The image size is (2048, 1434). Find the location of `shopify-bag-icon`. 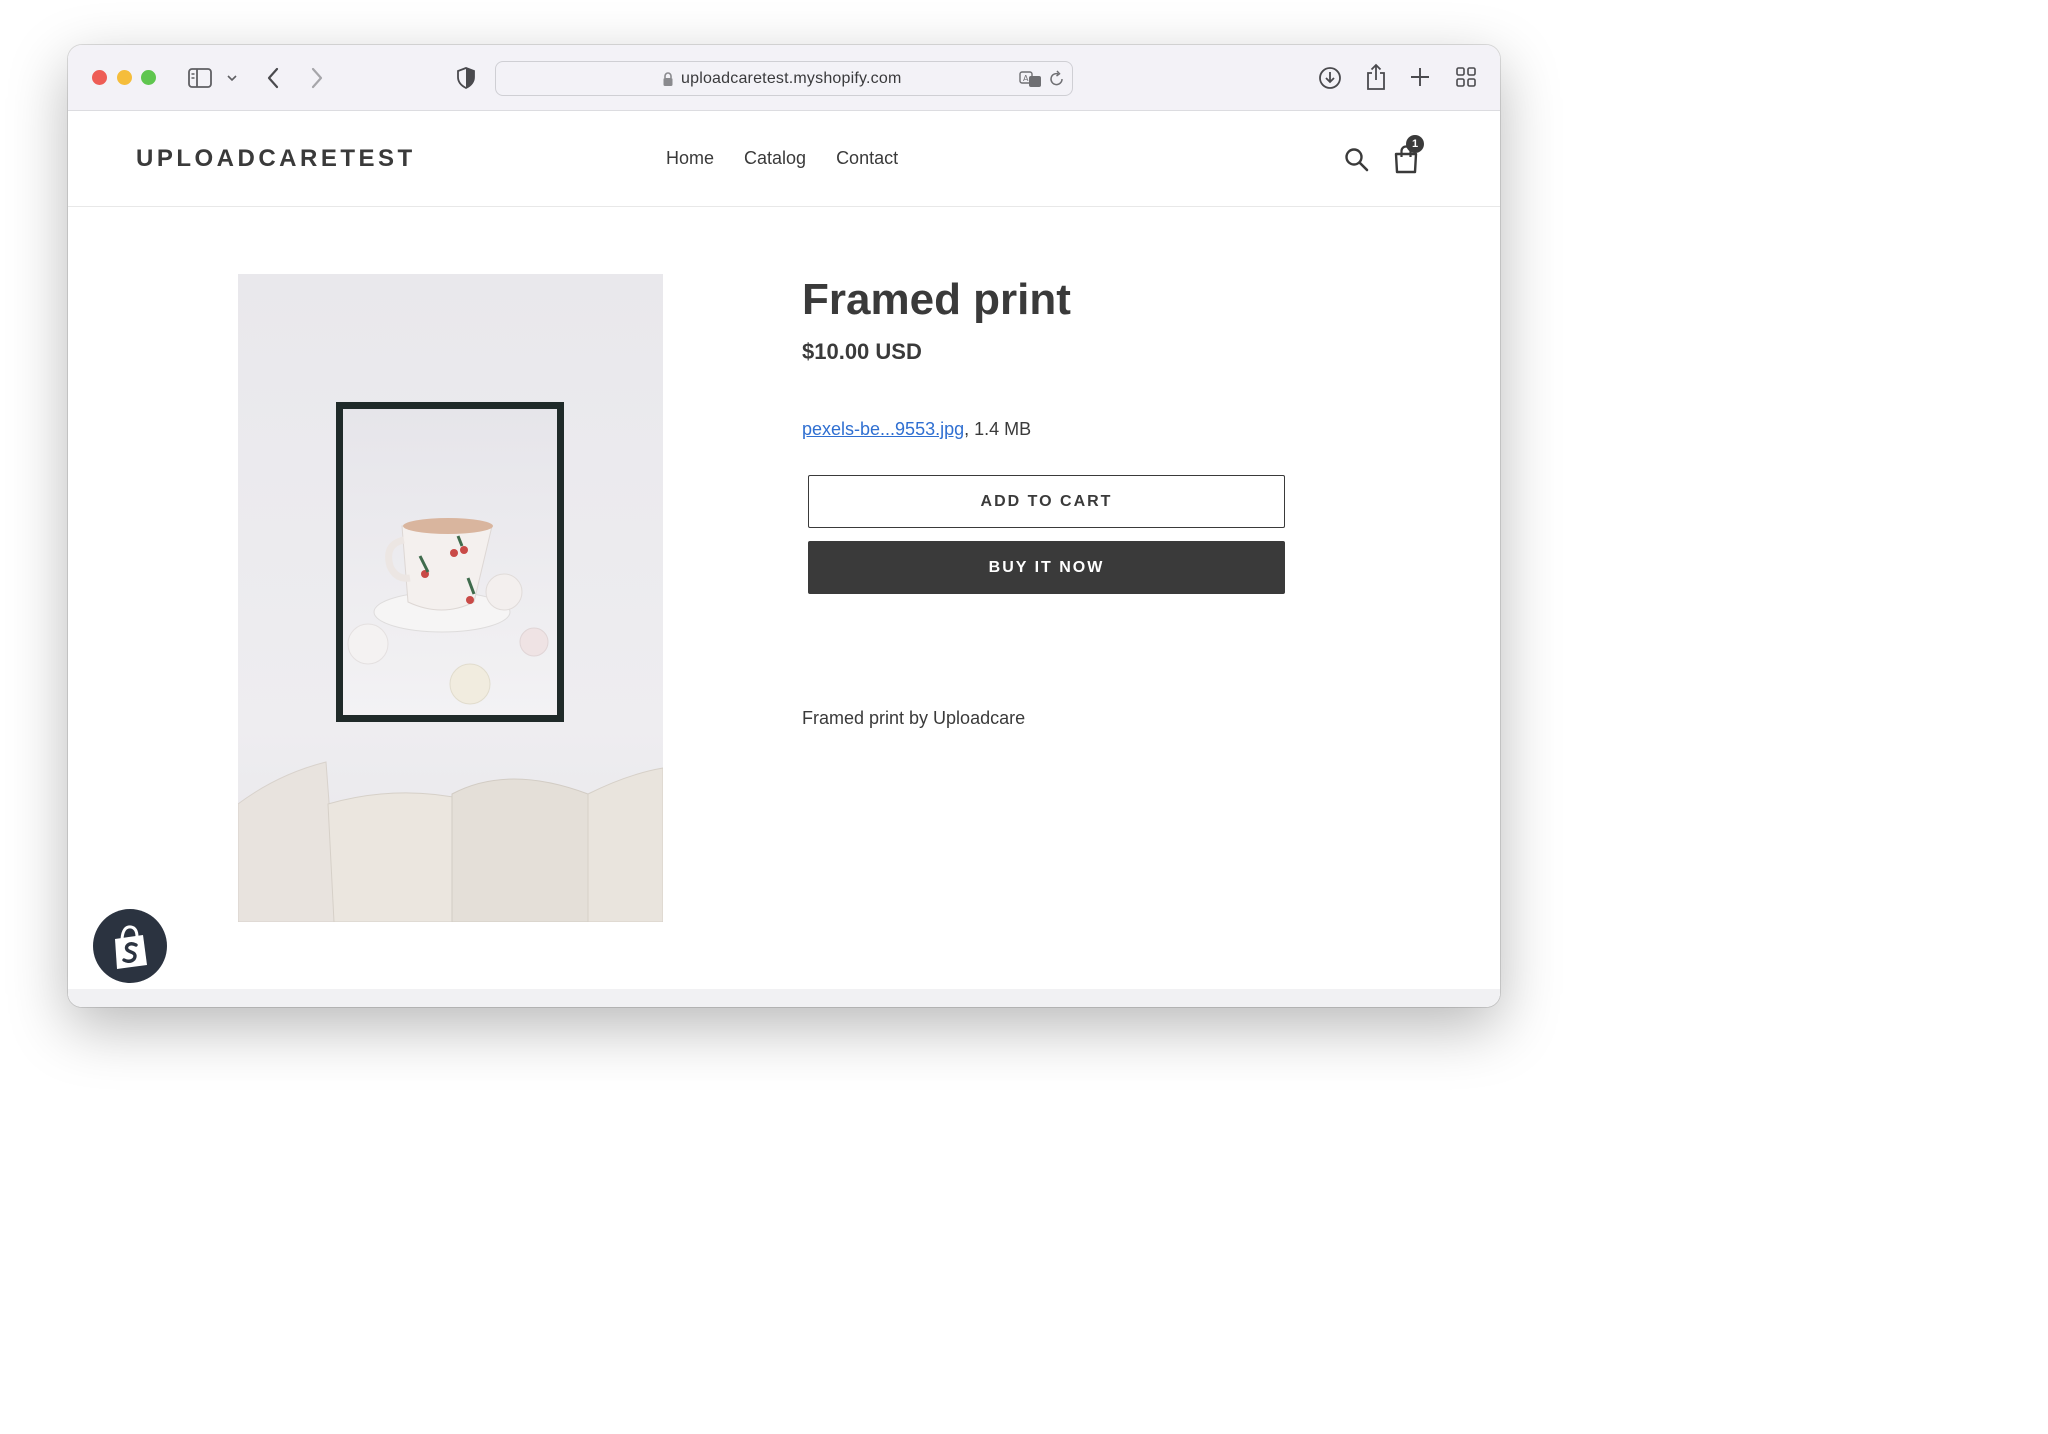

shopify-bag-icon is located at coordinates (131, 947).